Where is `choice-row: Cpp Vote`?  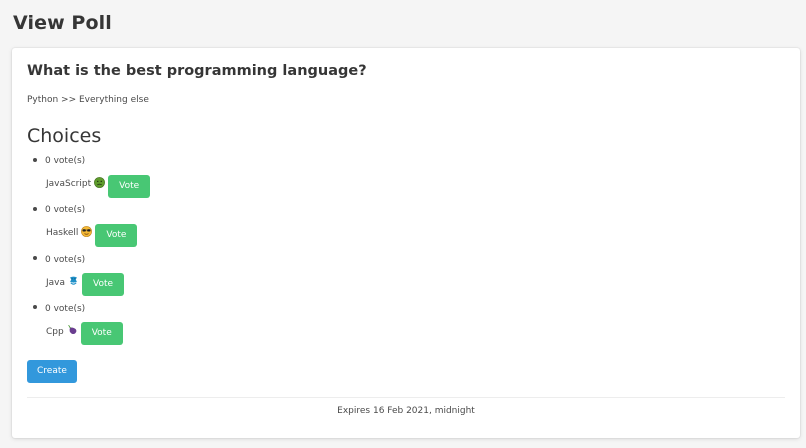 choice-row: Cpp Vote is located at coordinates (84, 333).